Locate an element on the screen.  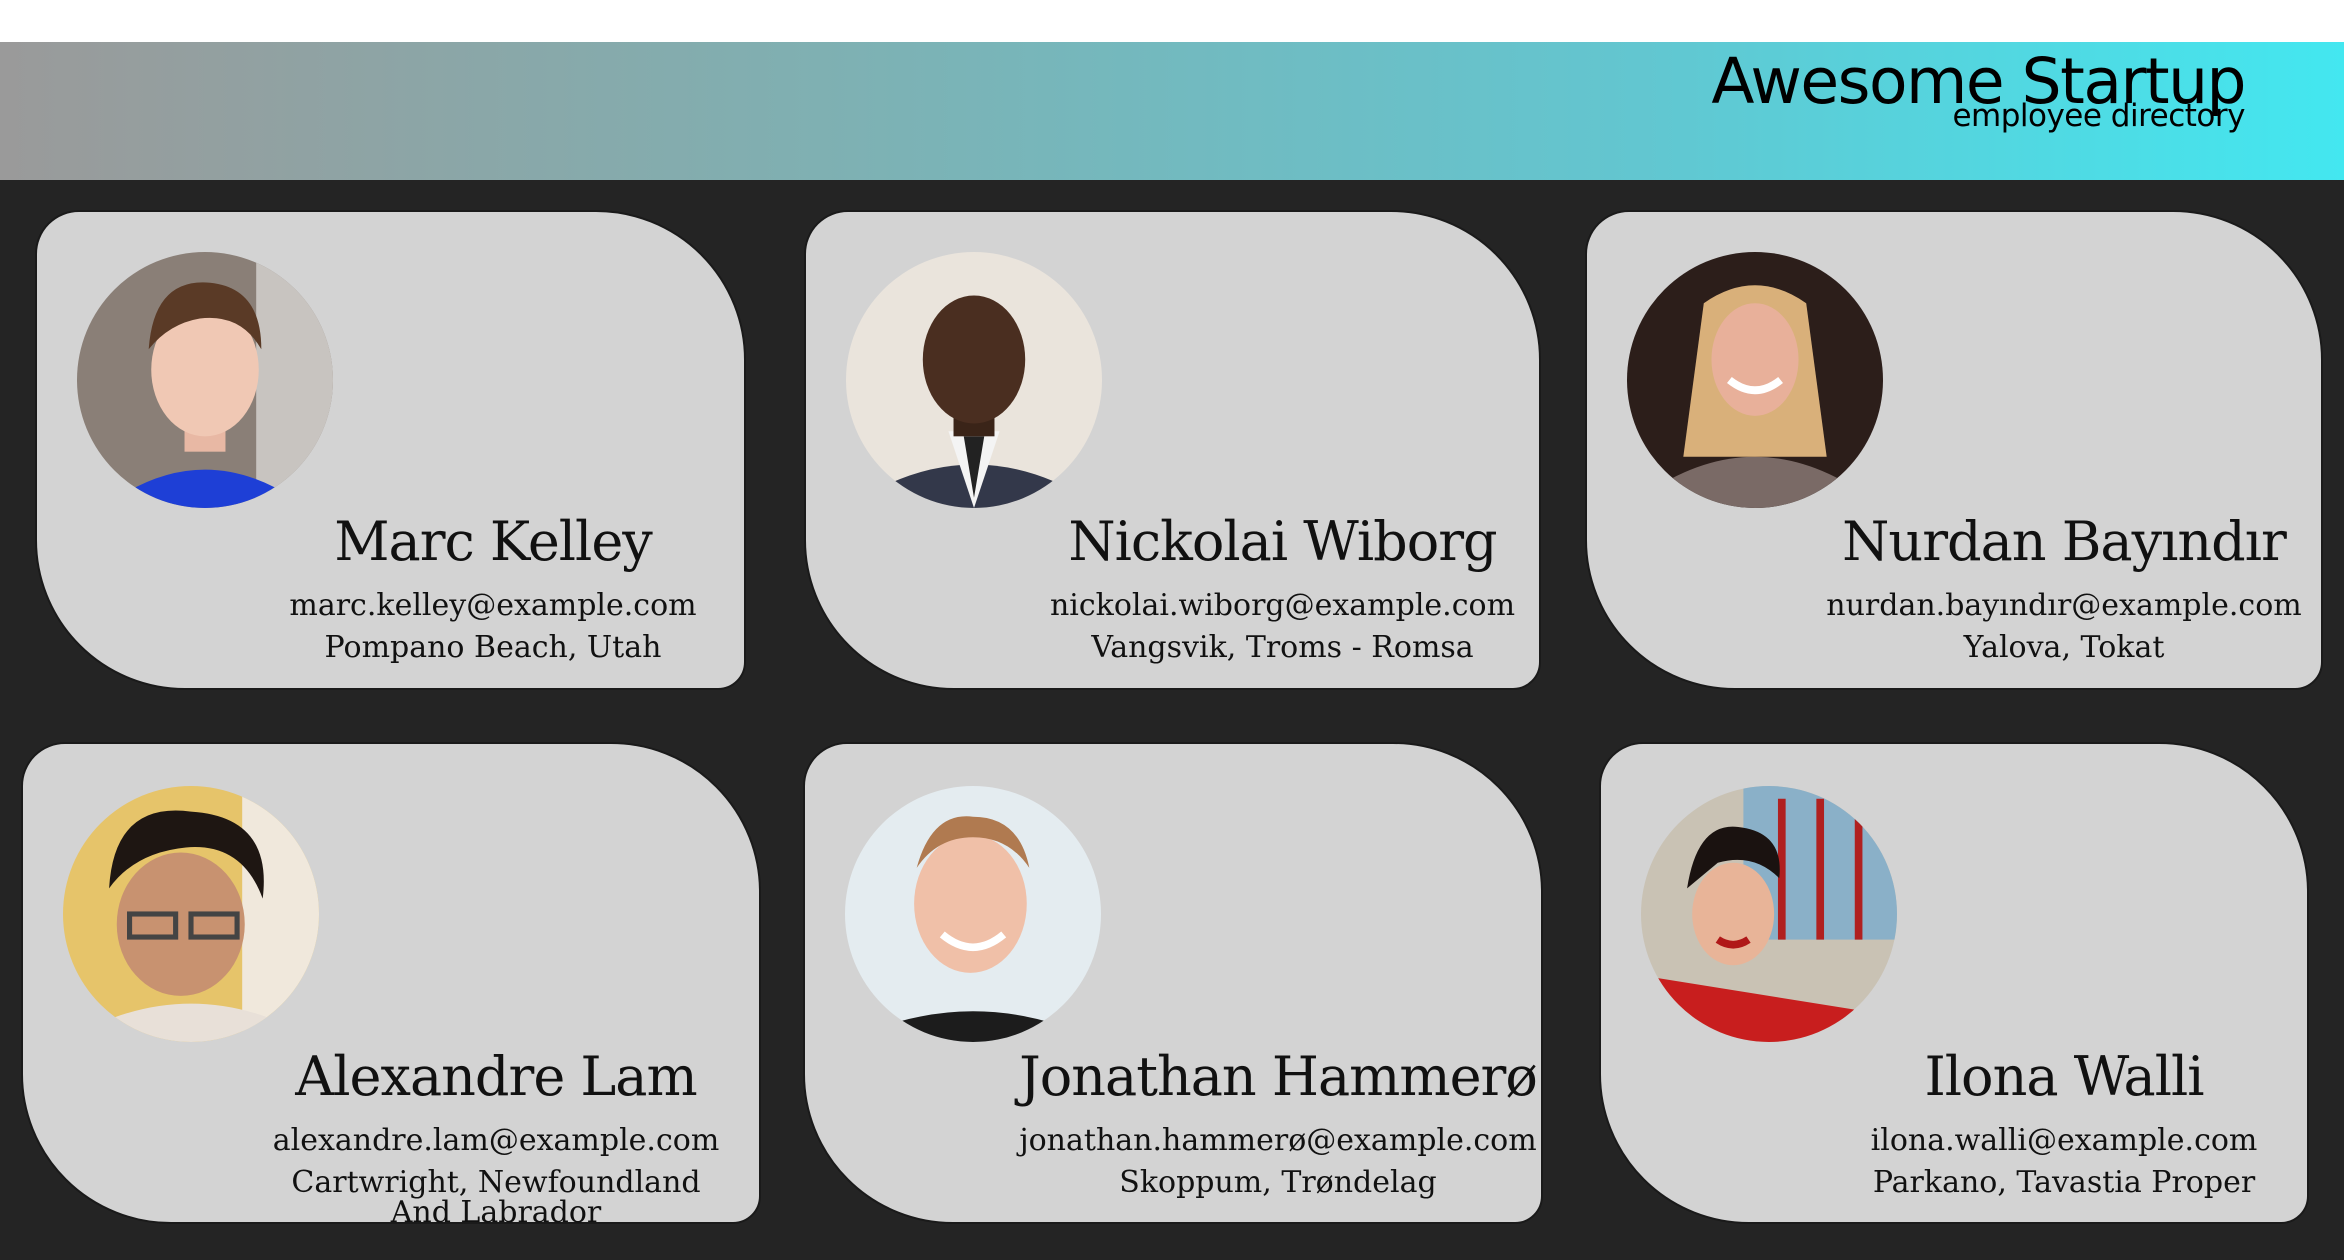
employee-email: nurdan.bayındır@example.com is located at coordinates (2064, 605).